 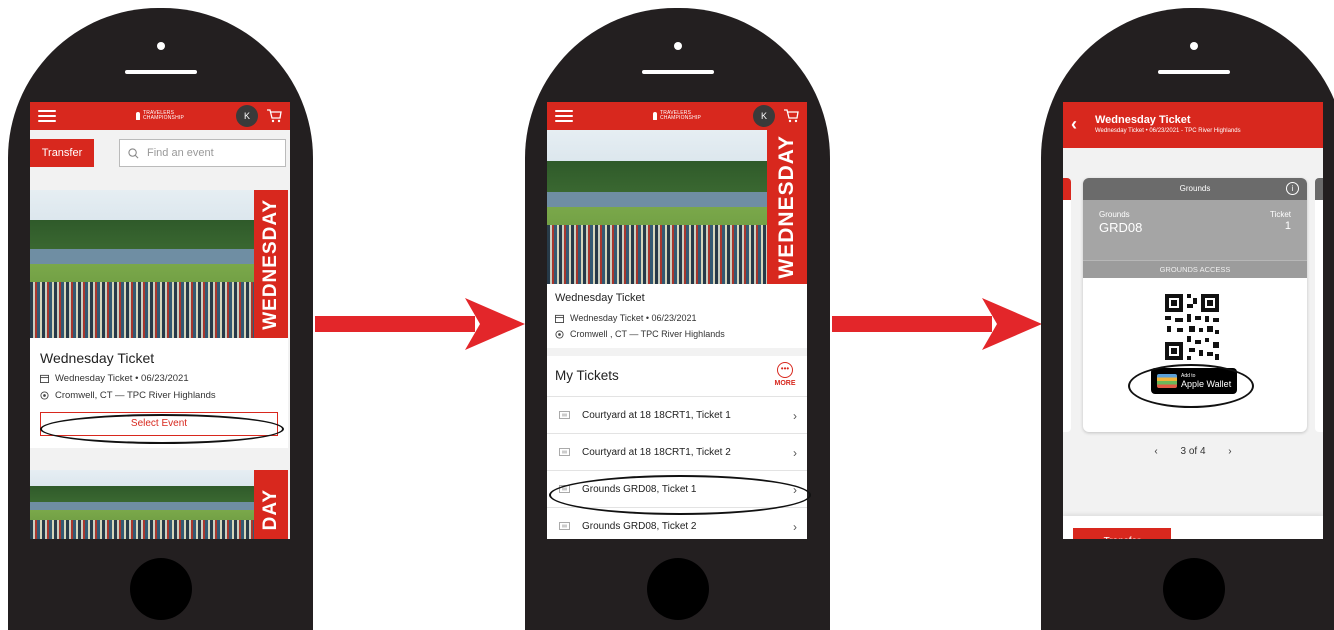 I want to click on prev-ticket-card, so click(x=1067, y=305).